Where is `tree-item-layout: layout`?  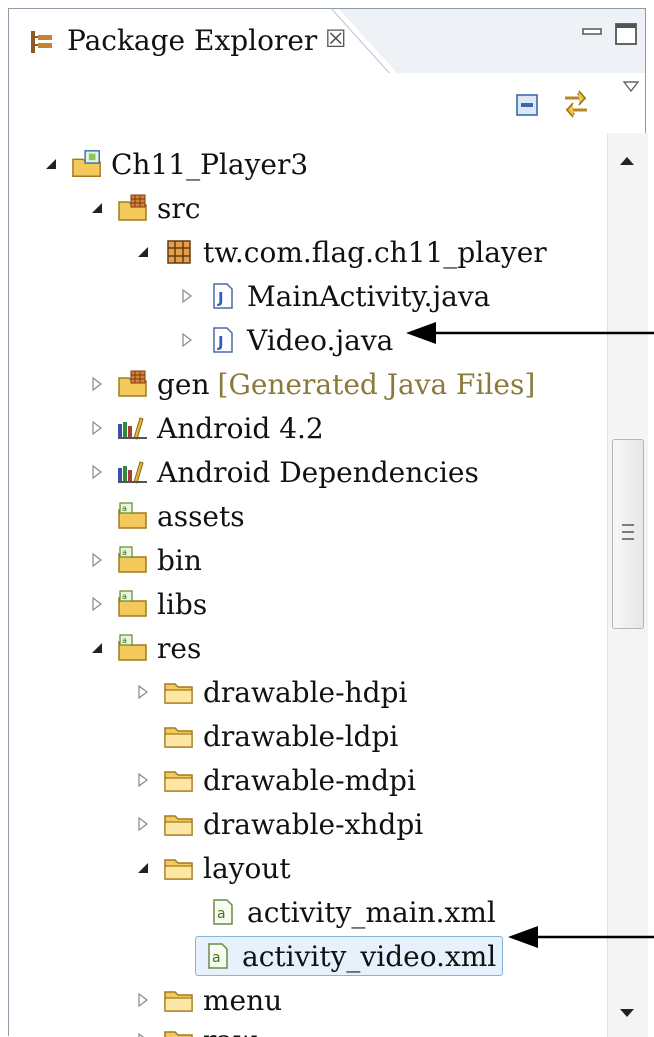 tree-item-layout: layout is located at coordinates (211, 868).